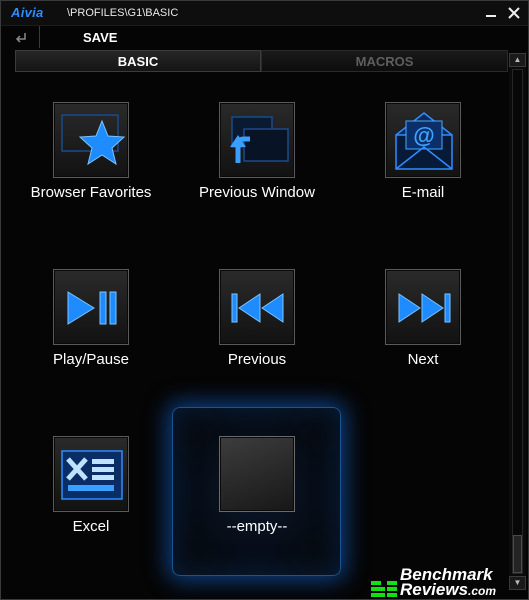  Describe the element at coordinates (91, 140) in the screenshot. I see `star-icon` at that location.